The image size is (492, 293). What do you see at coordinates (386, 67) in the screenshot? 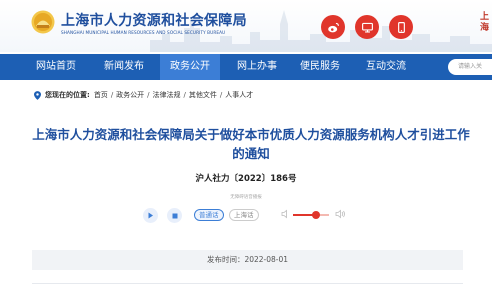
I see `nav-item-interaction: 互动交流` at bounding box center [386, 67].